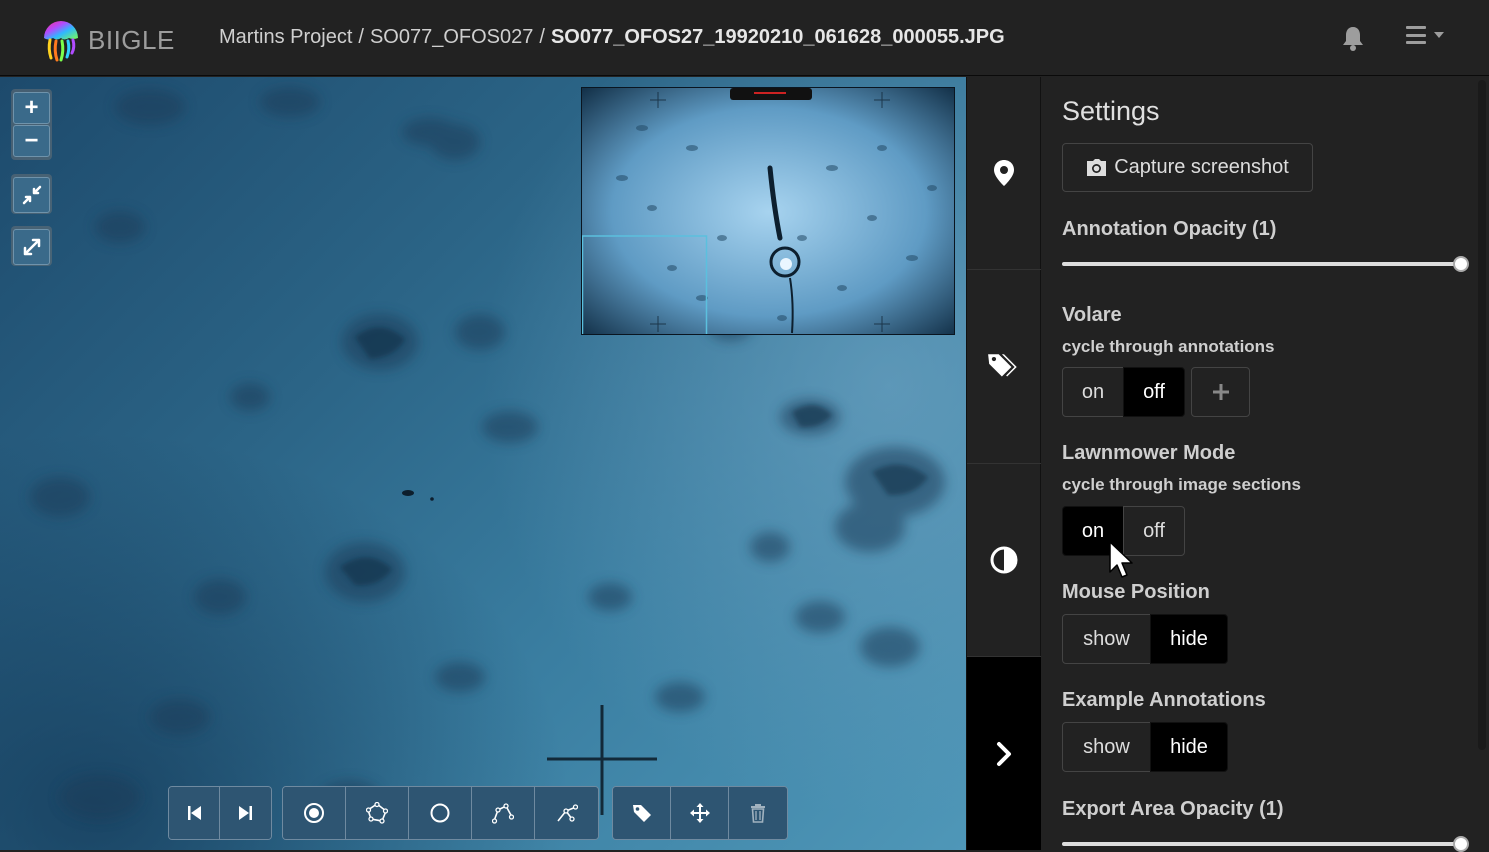 This screenshot has width=1489, height=852. I want to click on biigle-jellyfish-logo-icon, so click(61, 41).